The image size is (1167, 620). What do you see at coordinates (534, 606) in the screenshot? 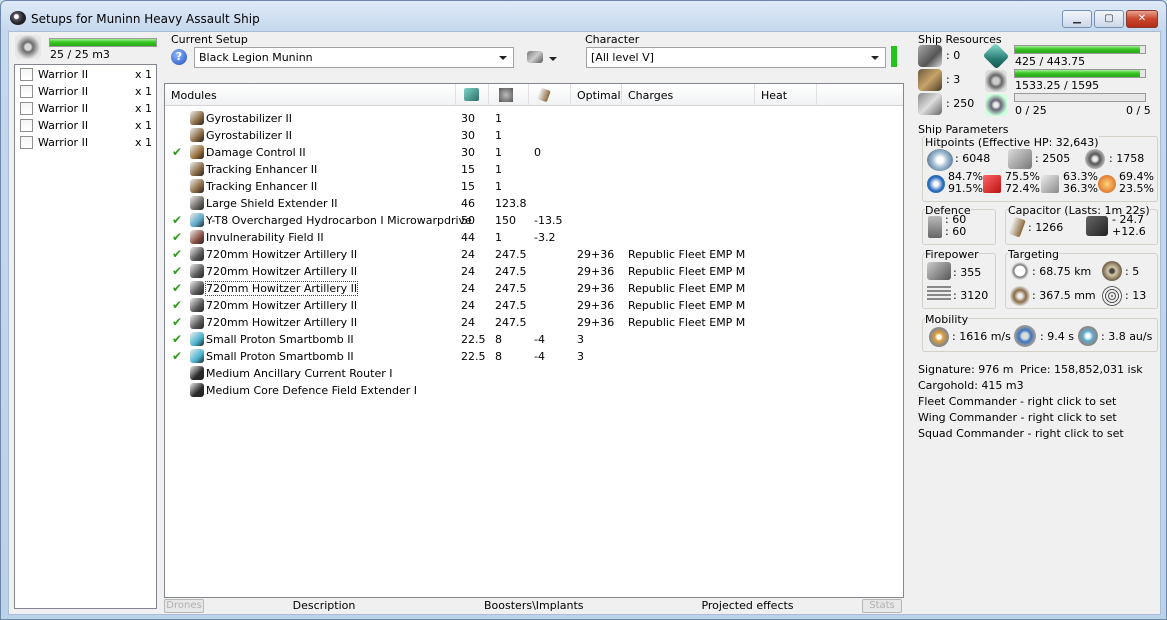
I see `tab-boosters-implants: Boosters\Implants` at bounding box center [534, 606].